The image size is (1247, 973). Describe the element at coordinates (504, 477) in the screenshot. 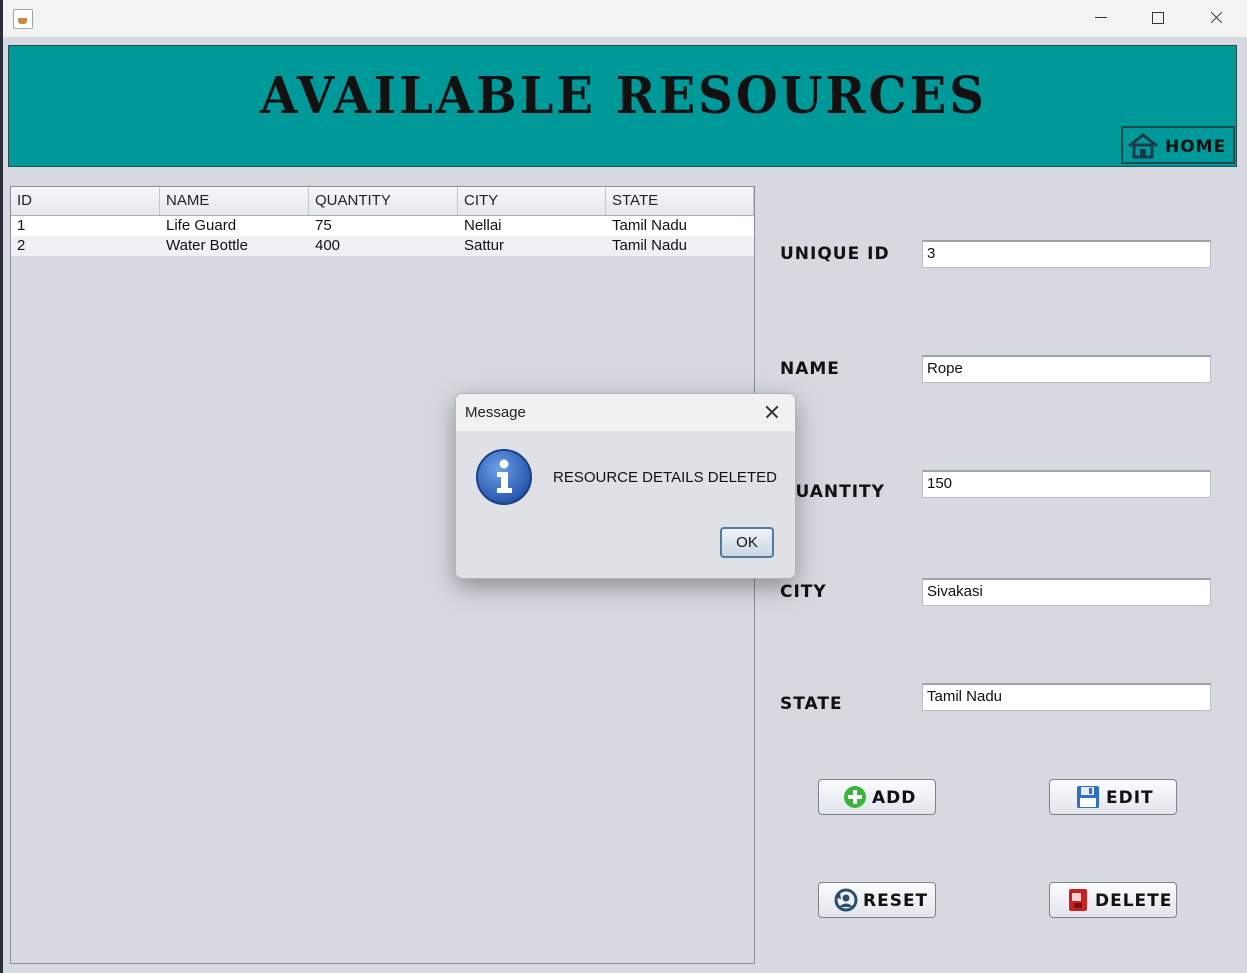

I see `info-icon` at that location.